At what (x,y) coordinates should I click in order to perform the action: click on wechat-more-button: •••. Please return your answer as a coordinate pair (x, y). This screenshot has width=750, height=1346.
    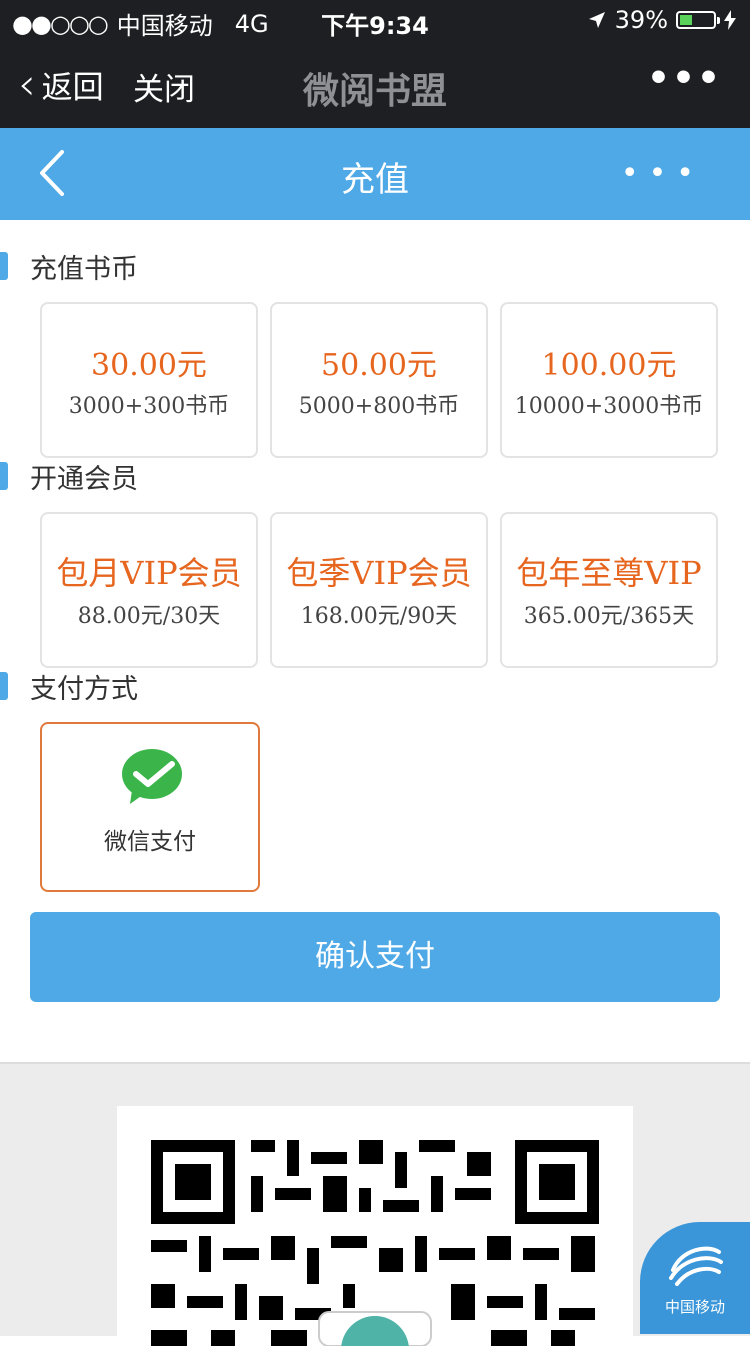
    Looking at the image, I should click on (684, 78).